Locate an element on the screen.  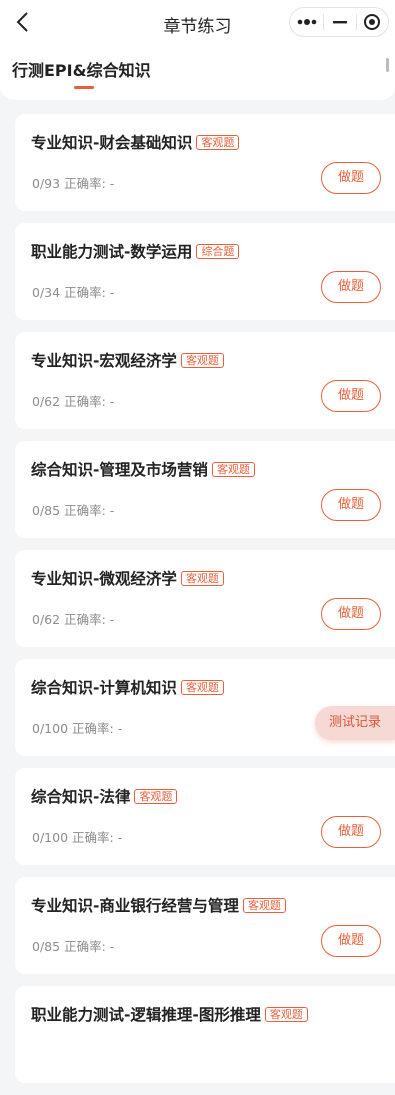
list-item: 综合知识-管理及市场营销 客观题 0/85 正确率: - 做题 is located at coordinates (205, 489).